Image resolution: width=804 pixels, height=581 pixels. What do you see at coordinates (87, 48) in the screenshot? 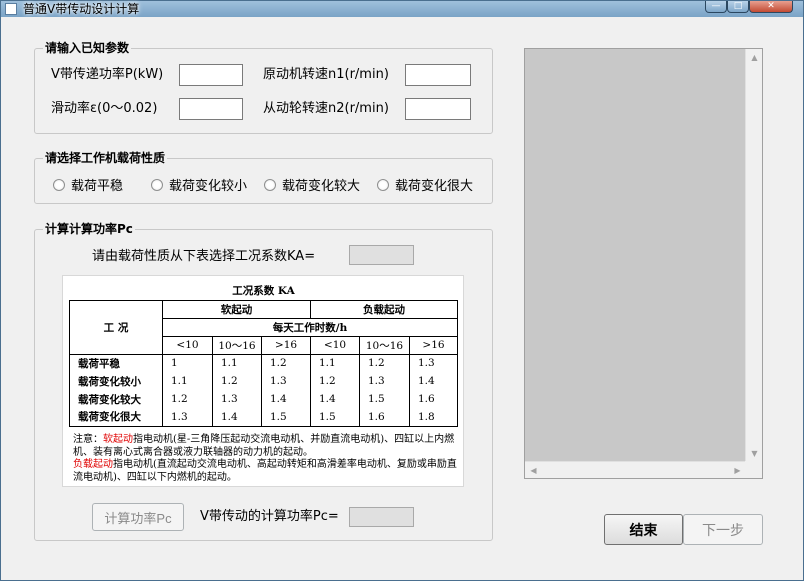
I see `known-params-title: 请输入已知参数` at bounding box center [87, 48].